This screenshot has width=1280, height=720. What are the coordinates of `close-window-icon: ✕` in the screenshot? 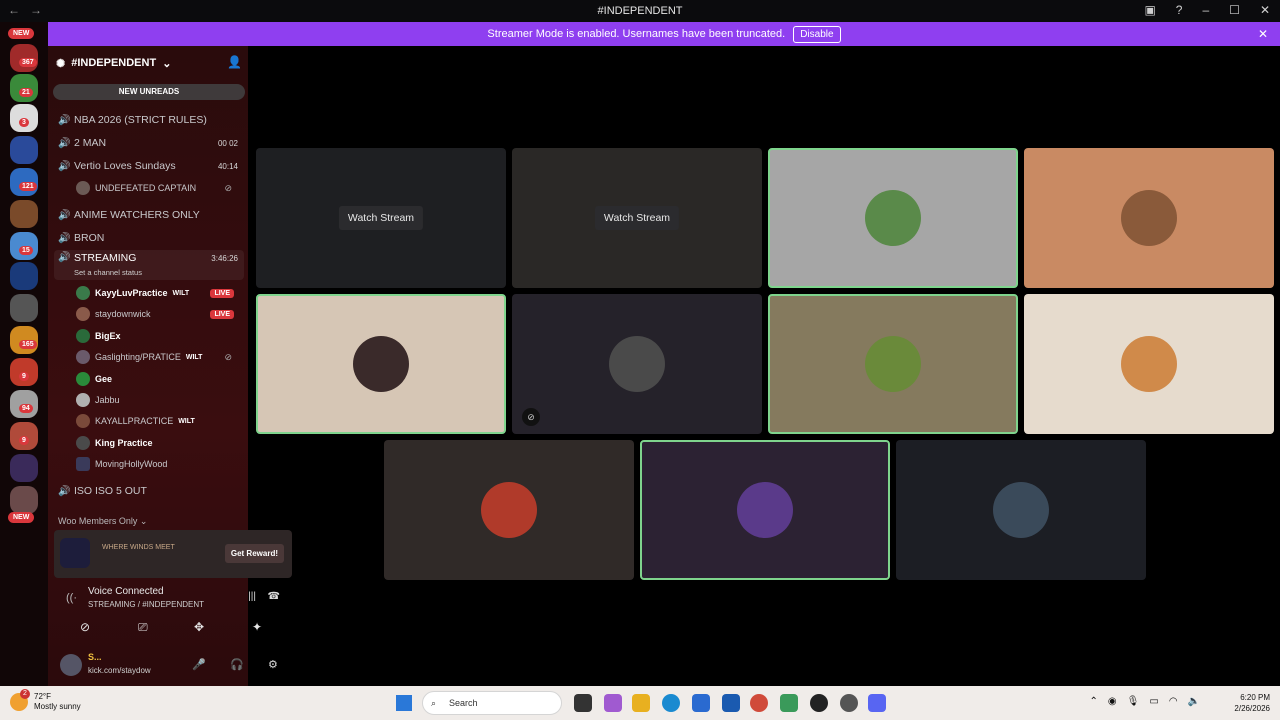 It's located at (1265, 10).